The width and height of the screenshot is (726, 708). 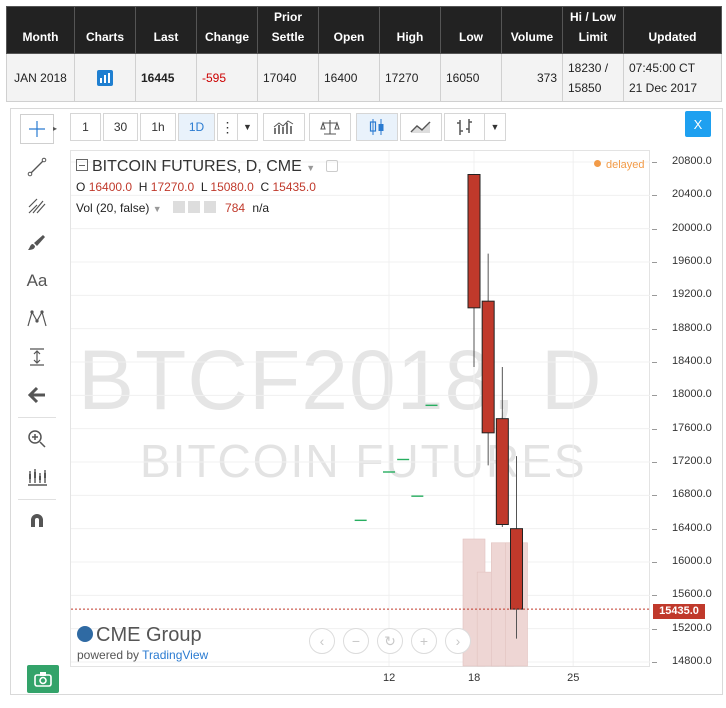 What do you see at coordinates (679, 611) in the screenshot?
I see `last-price-label: 15435.0` at bounding box center [679, 611].